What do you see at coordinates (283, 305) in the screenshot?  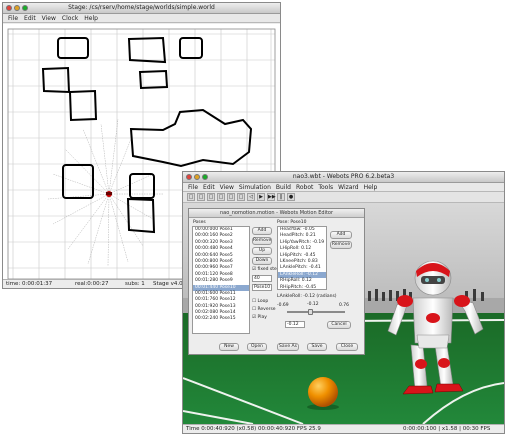 I see `min-label: -0.69` at bounding box center [283, 305].